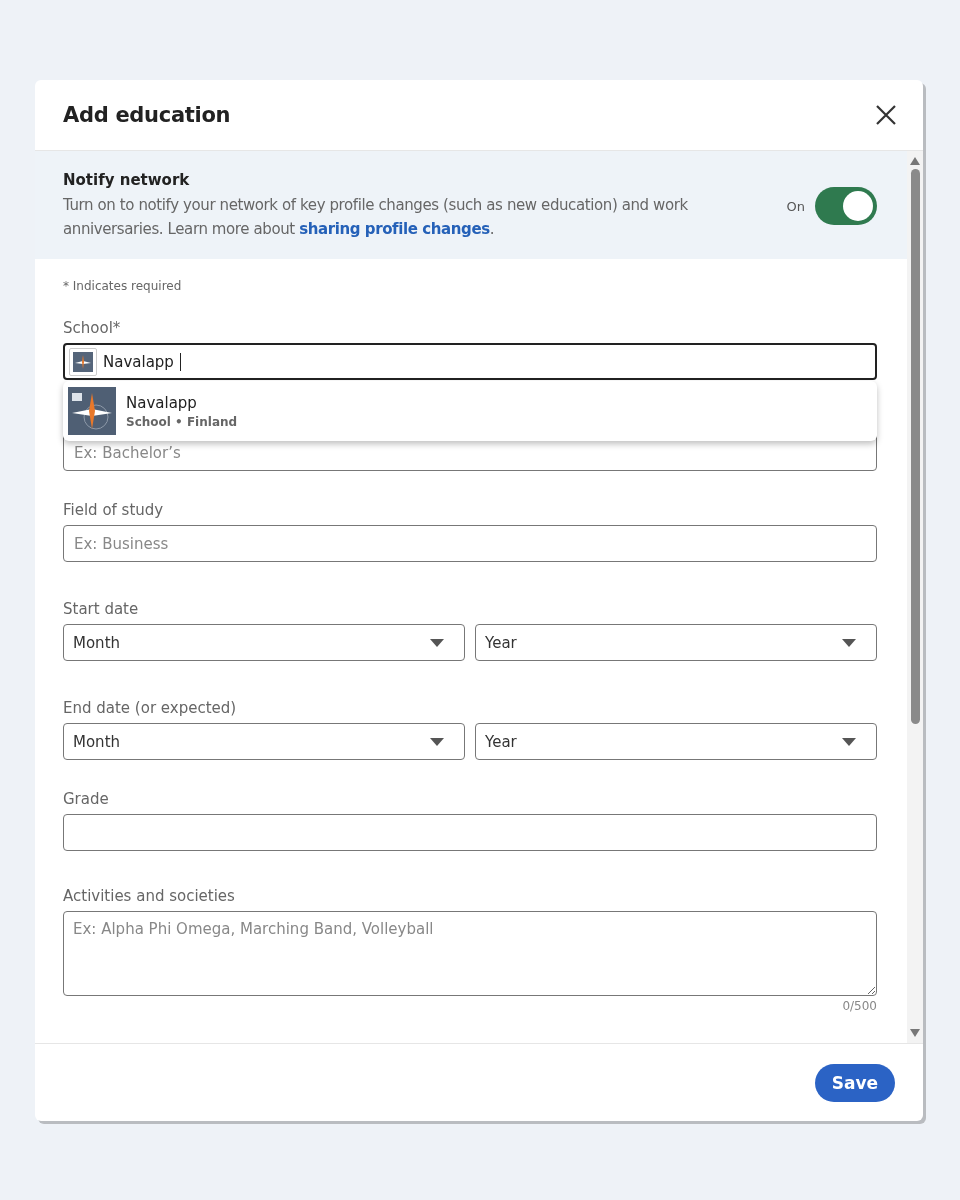 The height and width of the screenshot is (1200, 960). What do you see at coordinates (915, 1033) in the screenshot?
I see `scroll-down-icon` at bounding box center [915, 1033].